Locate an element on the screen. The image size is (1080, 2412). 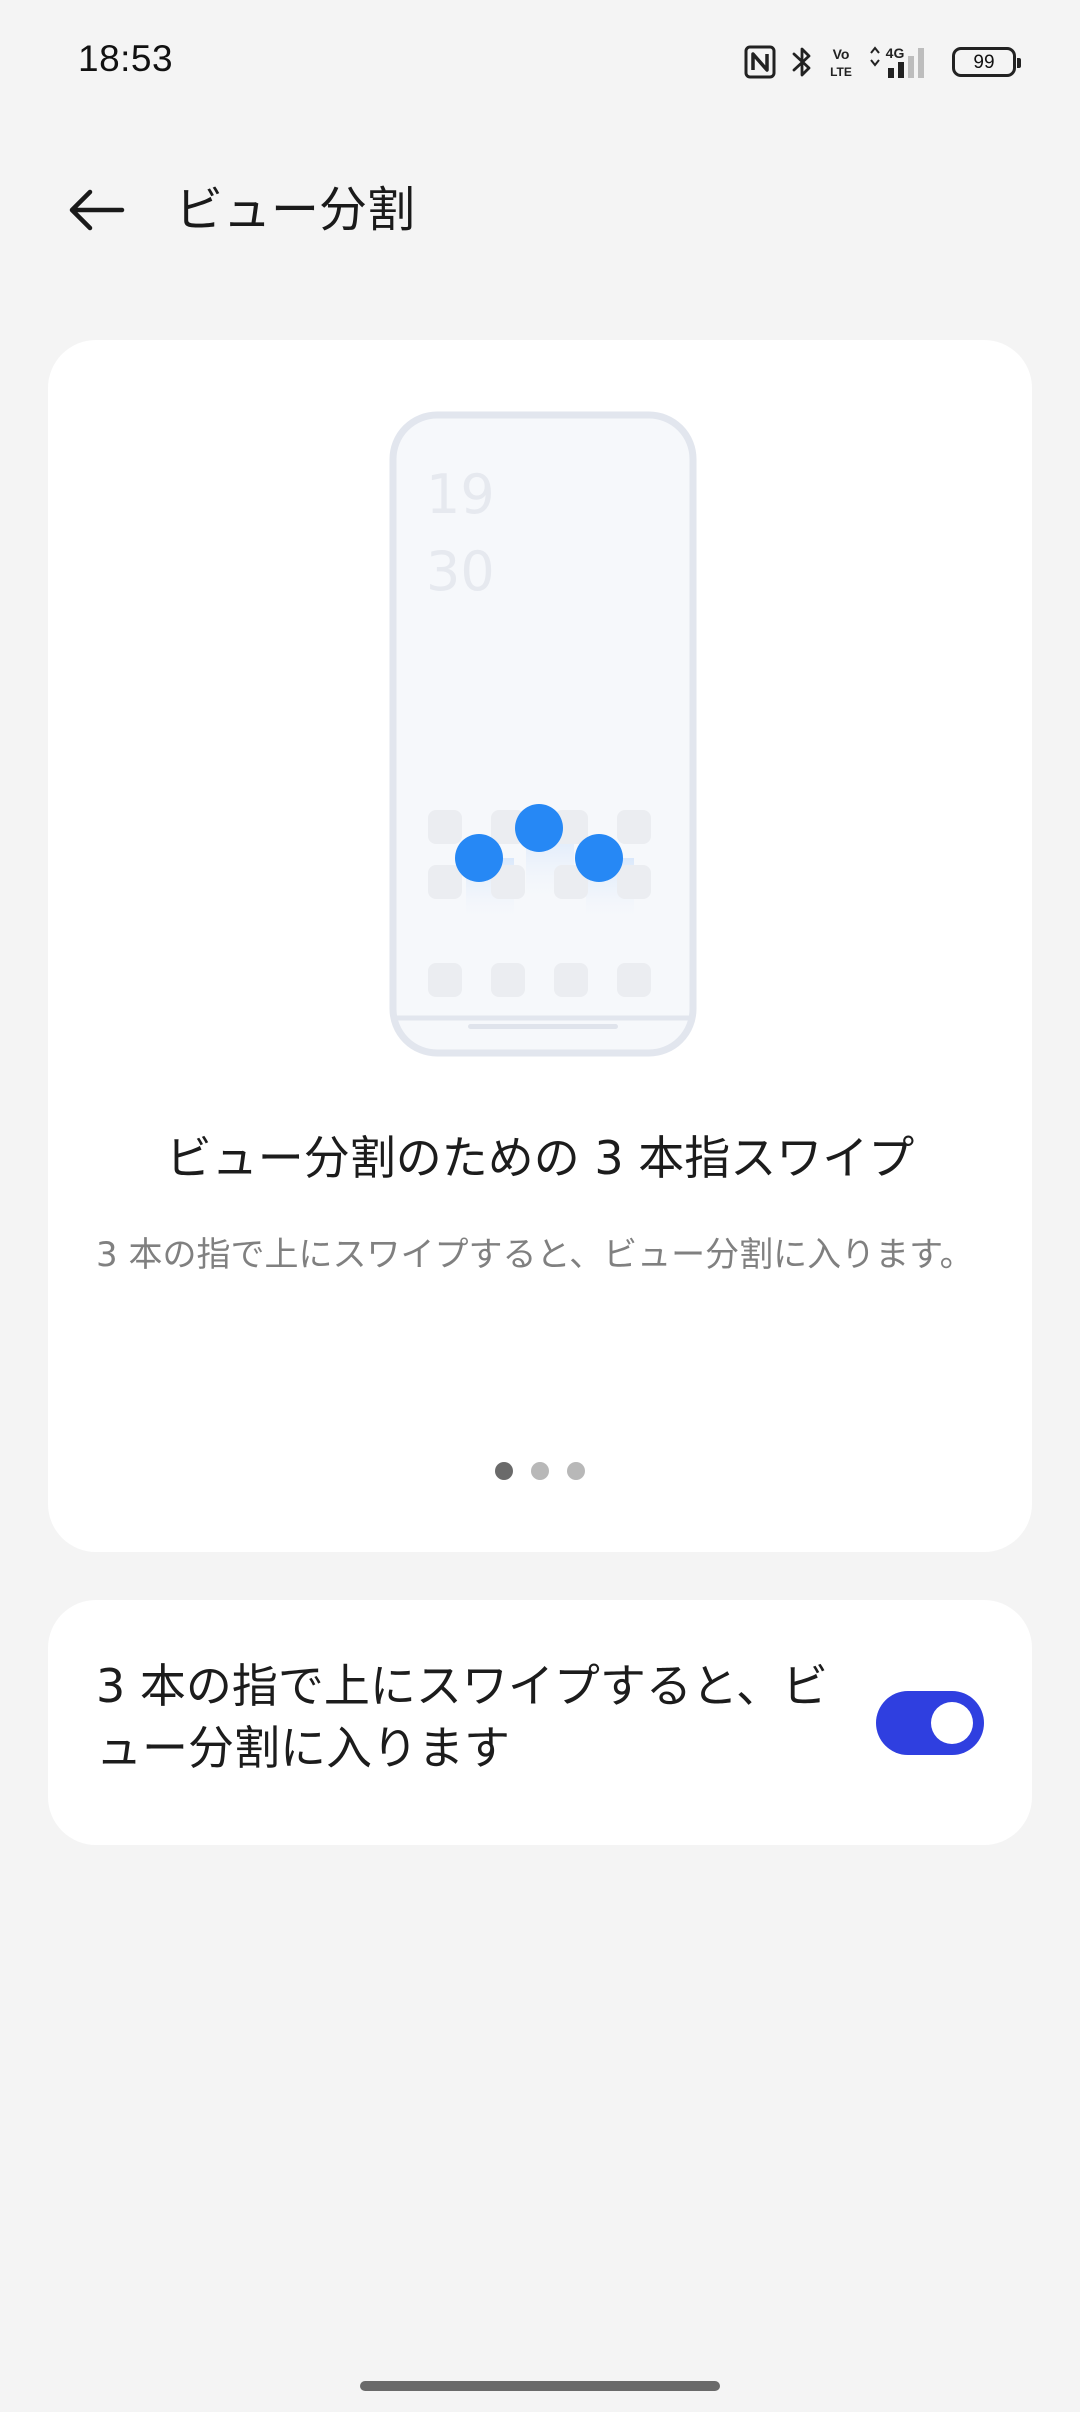
status-time: 18:53 is located at coordinates (126, 58).